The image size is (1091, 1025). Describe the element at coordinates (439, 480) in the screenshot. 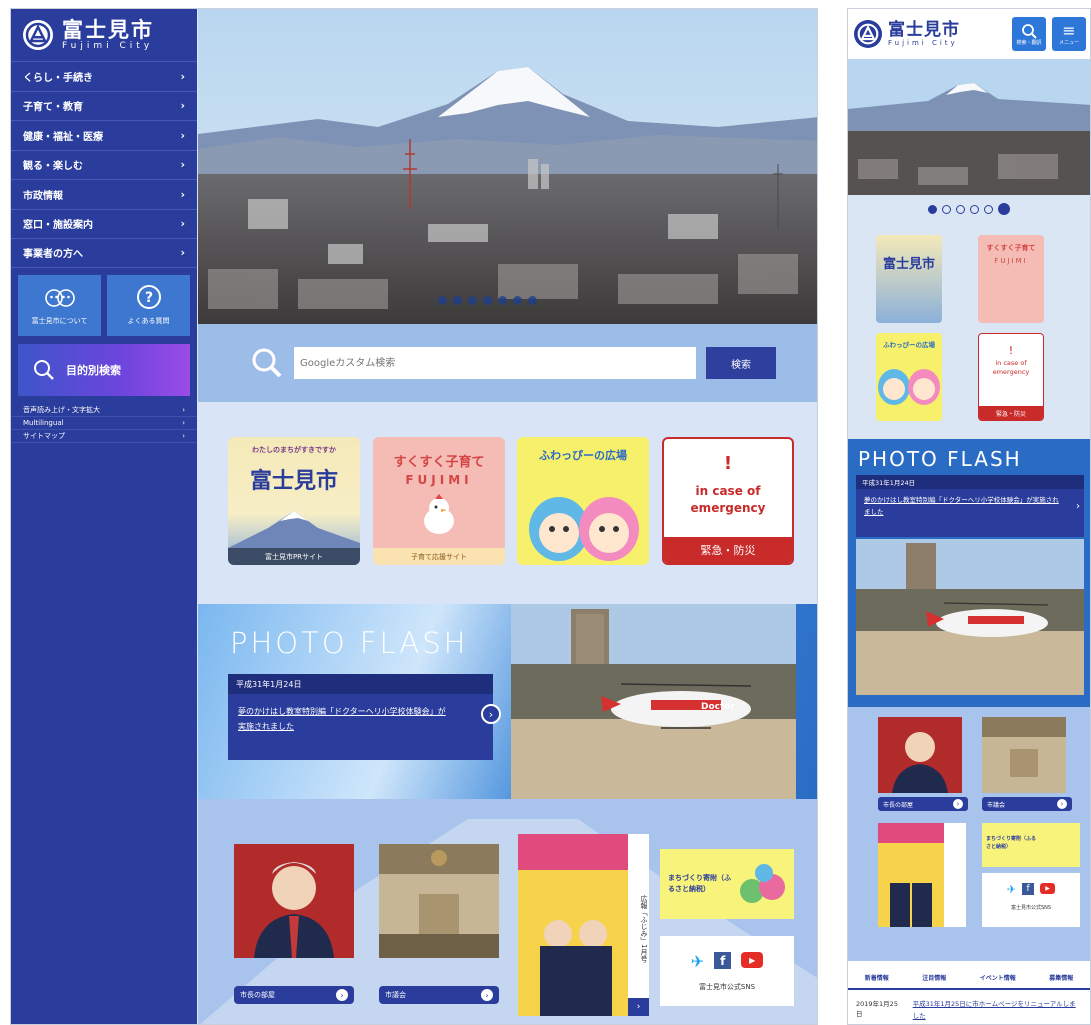

I see `childcare-banner-sub: FUJIMI` at that location.